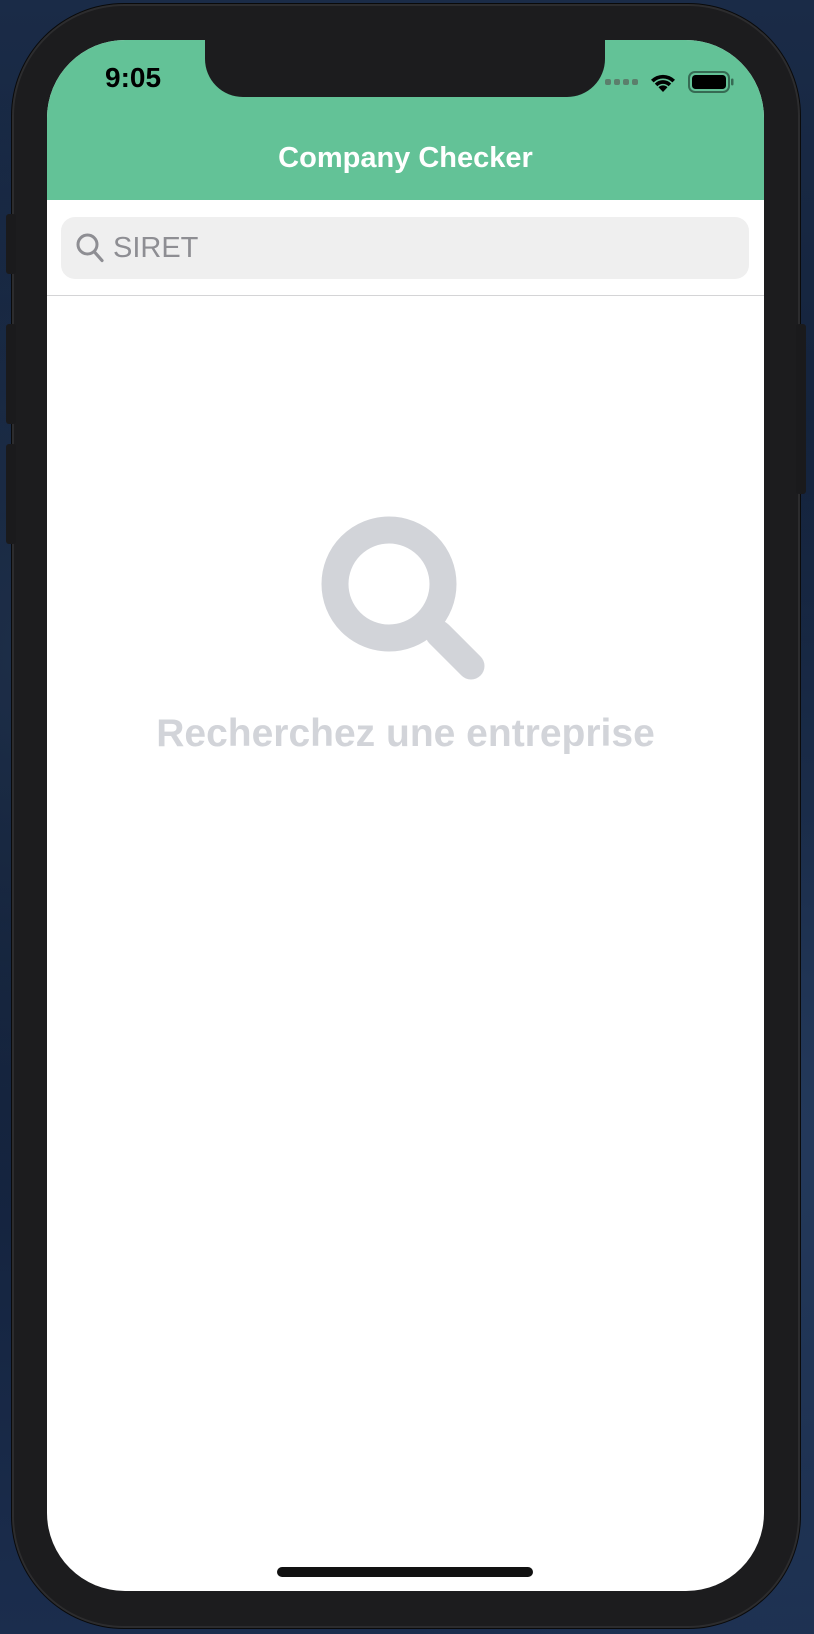 Image resolution: width=814 pixels, height=1634 pixels. Describe the element at coordinates (711, 82) in the screenshot. I see `battery-icon` at that location.